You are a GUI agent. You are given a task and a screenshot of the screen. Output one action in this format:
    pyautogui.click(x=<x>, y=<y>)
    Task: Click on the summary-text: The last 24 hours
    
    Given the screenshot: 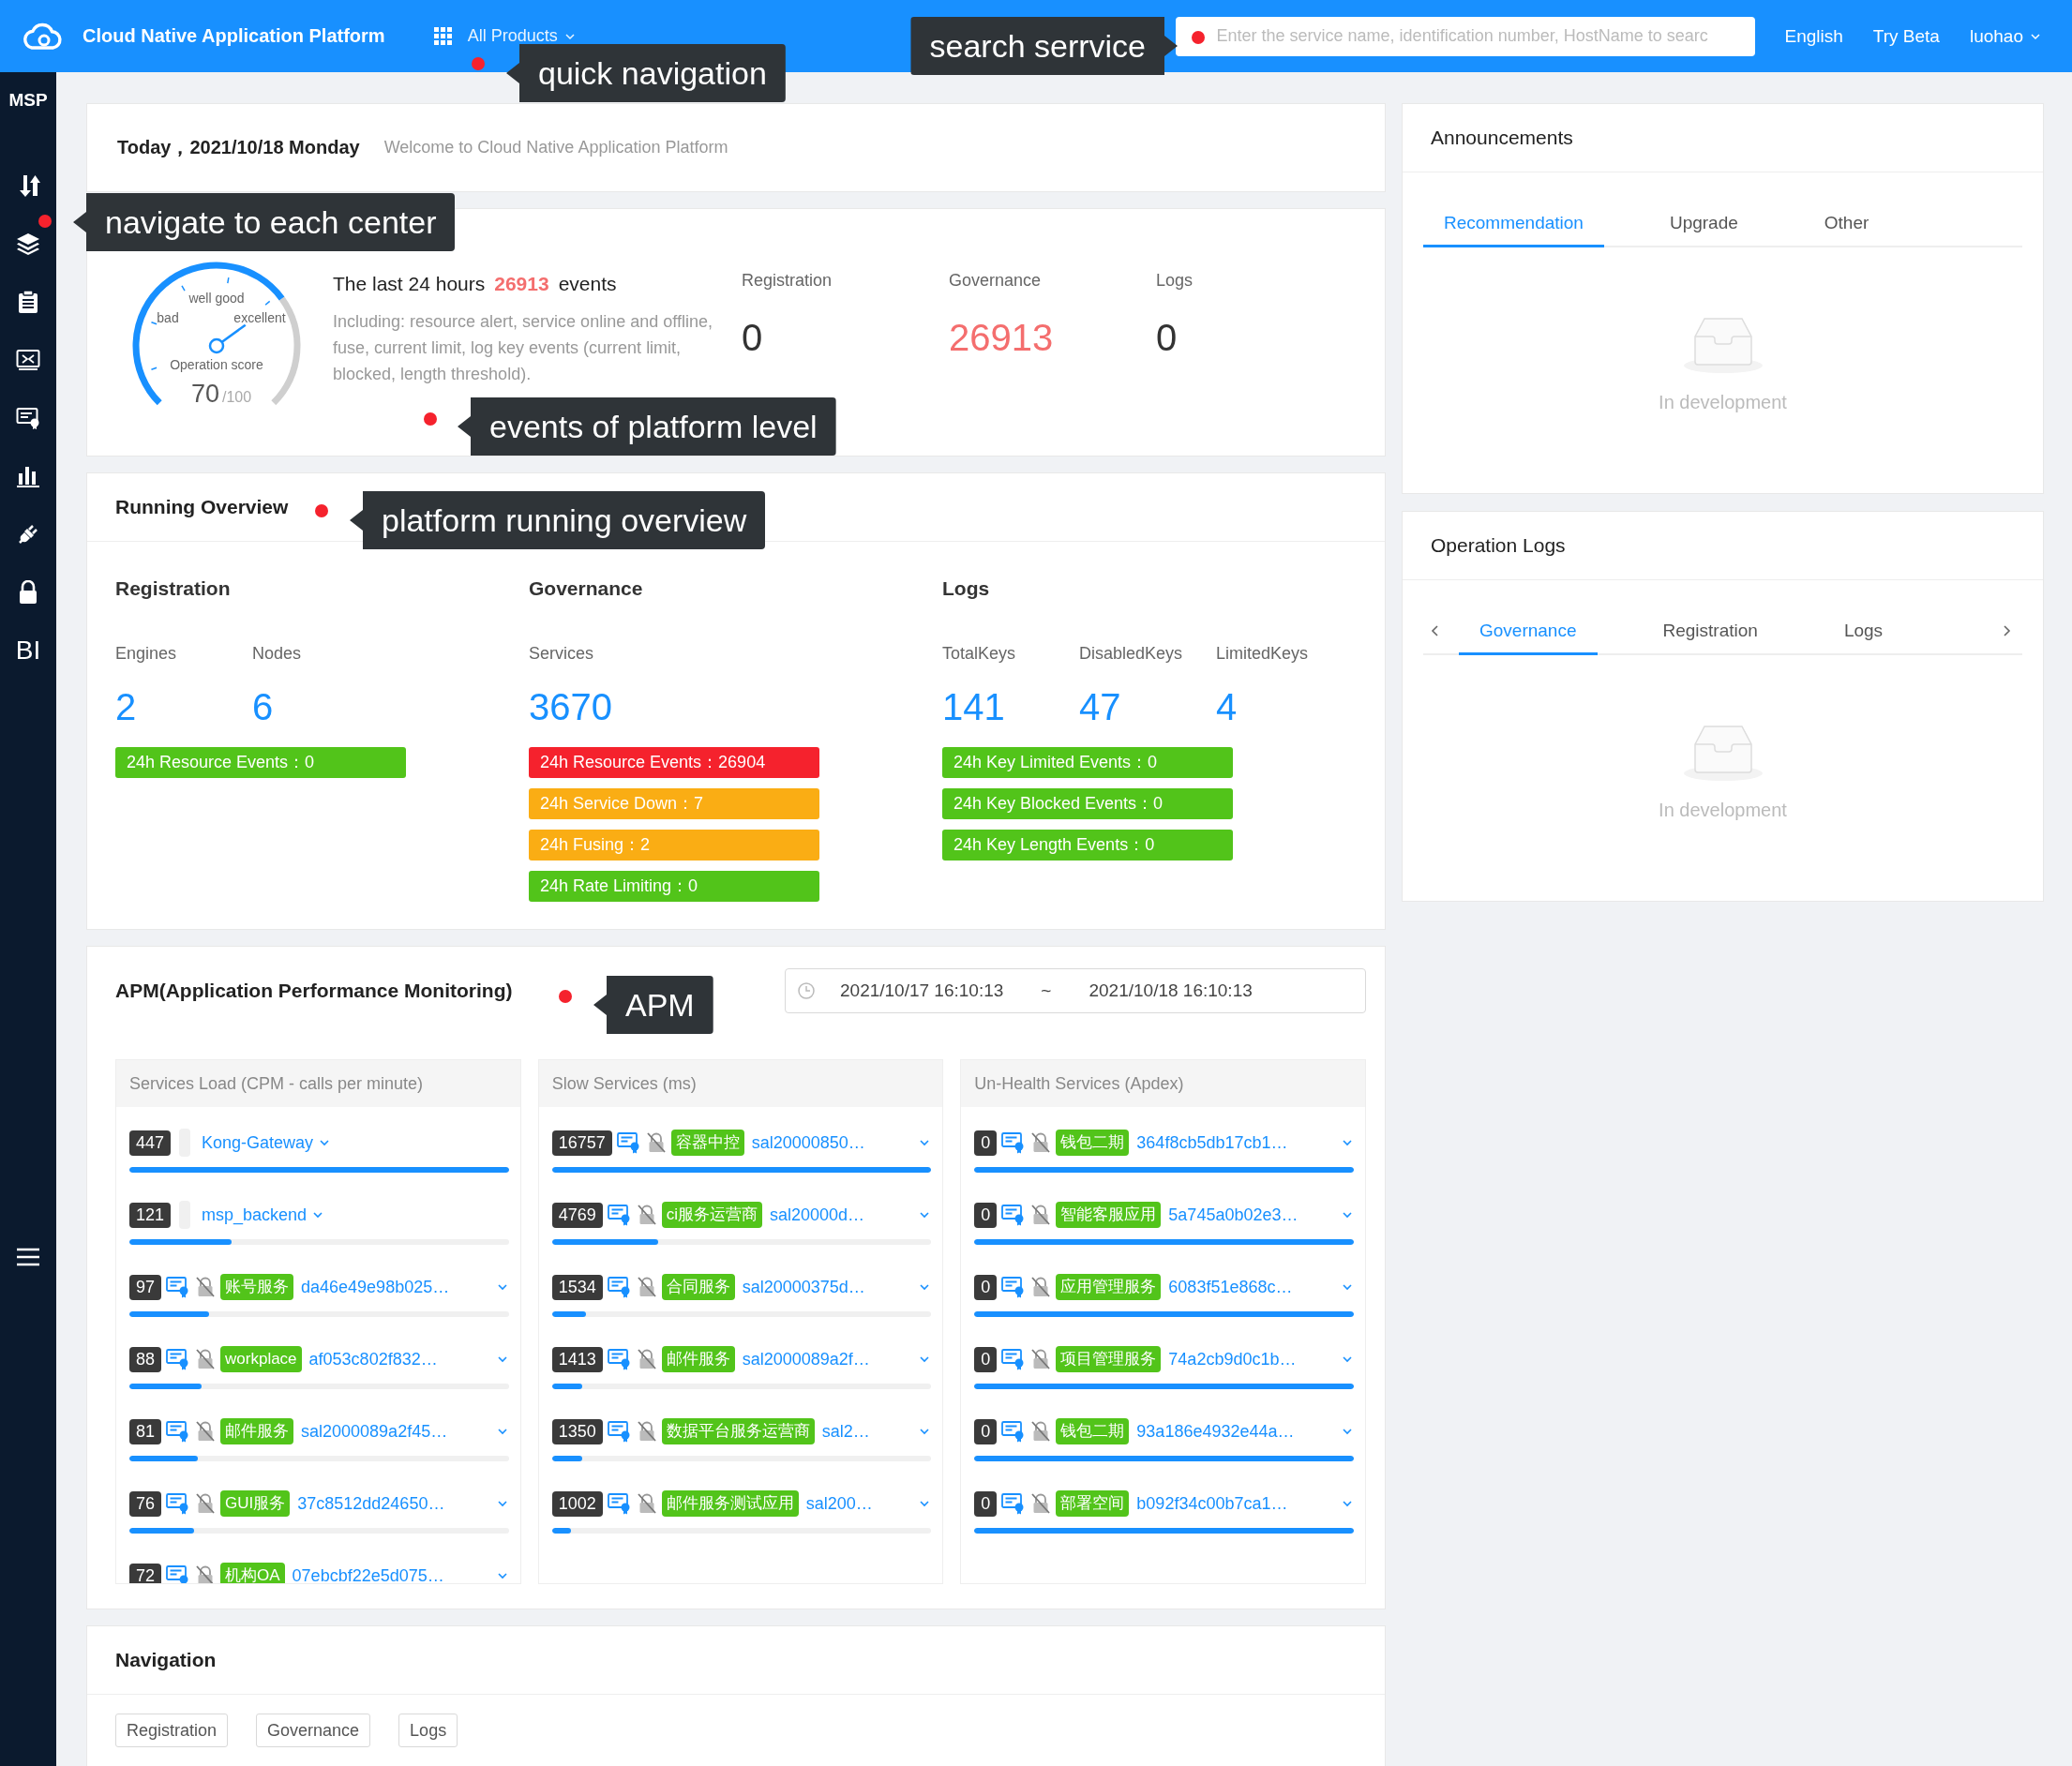 What is the action you would take?
    pyautogui.click(x=409, y=284)
    